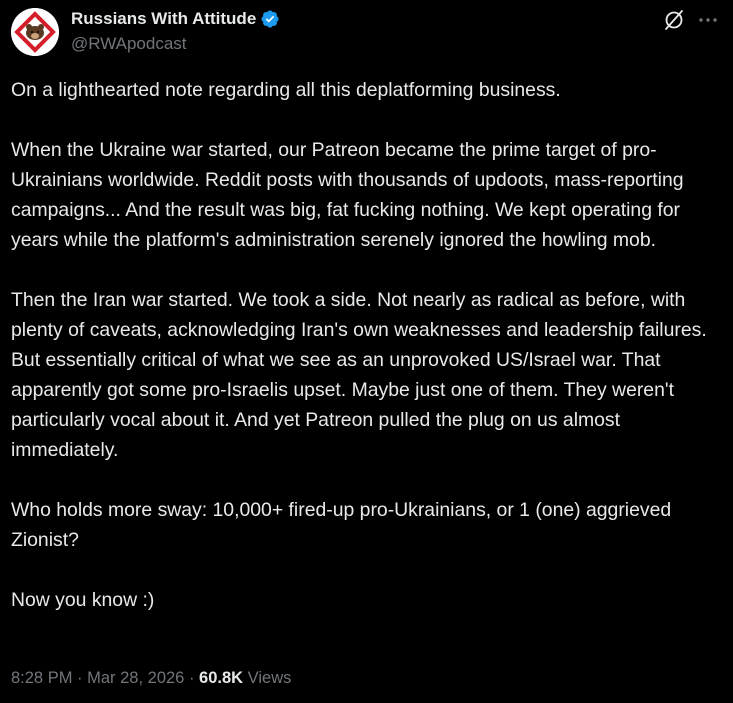 Image resolution: width=733 pixels, height=703 pixels. What do you see at coordinates (267, 678) in the screenshot?
I see `views-label: Views` at bounding box center [267, 678].